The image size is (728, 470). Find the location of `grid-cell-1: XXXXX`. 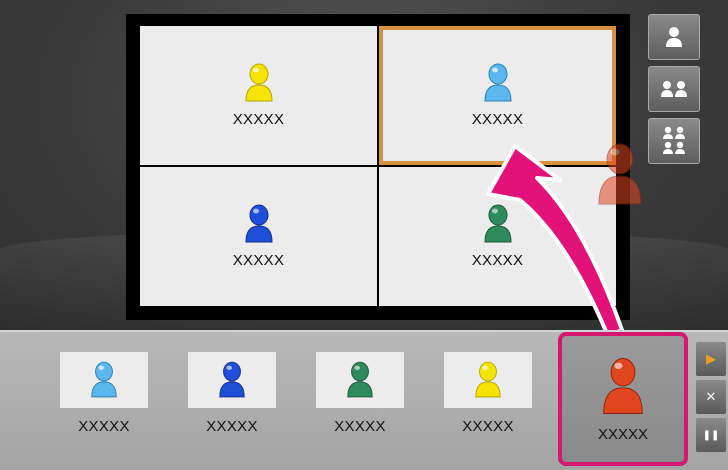

grid-cell-1: XXXXX is located at coordinates (258, 95).